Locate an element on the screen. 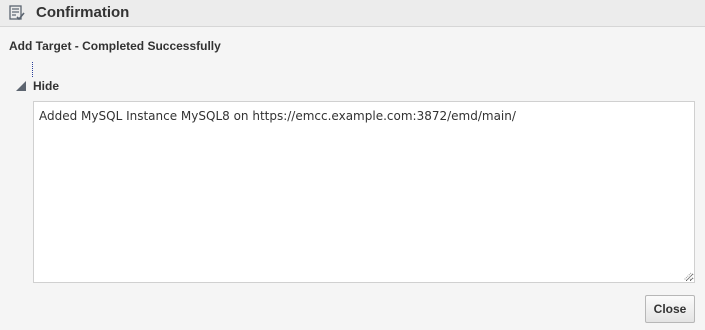 The width and height of the screenshot is (705, 330). focus-indicator is located at coordinates (32, 69).